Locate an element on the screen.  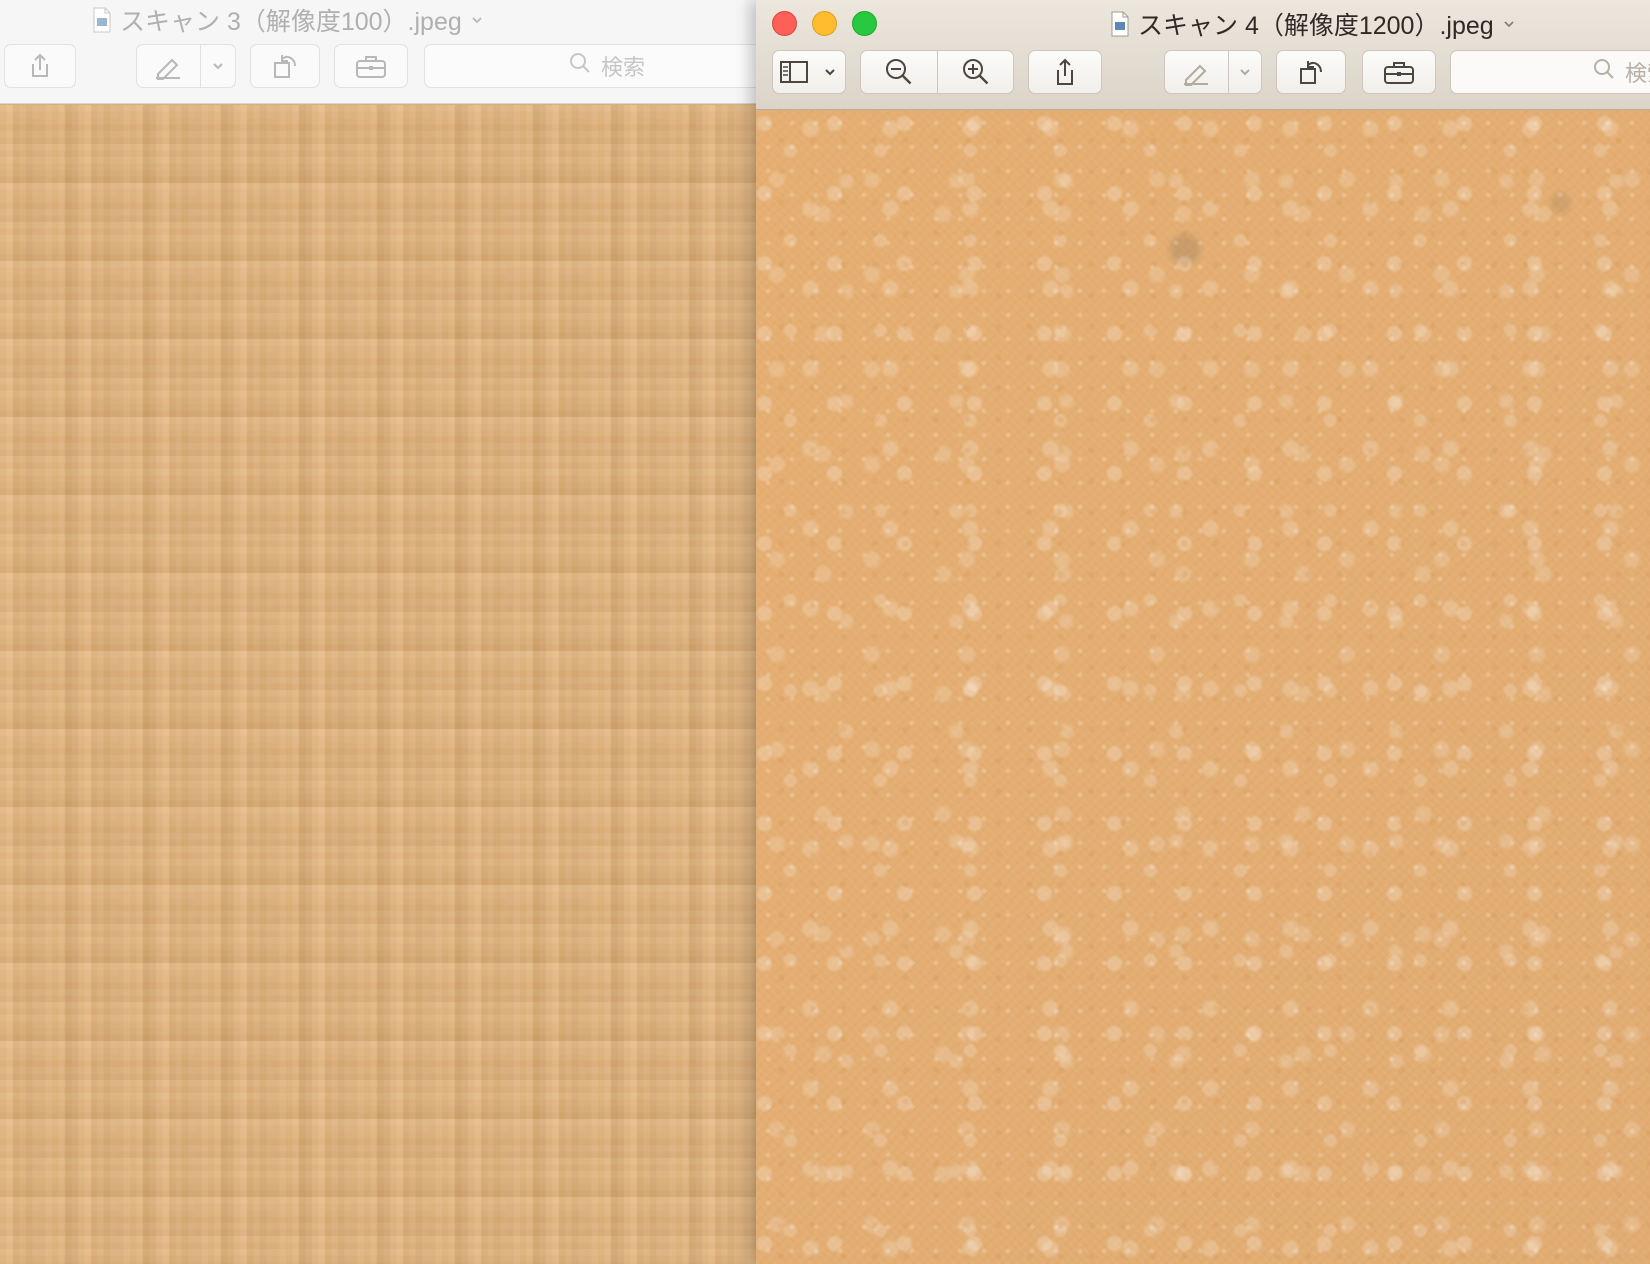
back-markup-dropdown is located at coordinates (217, 66).